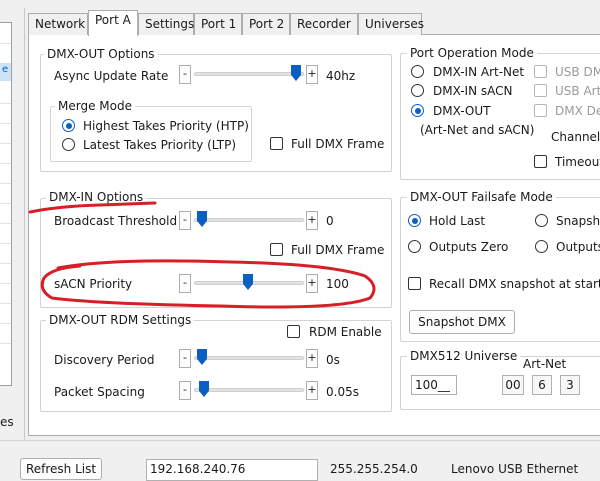 The image size is (600, 481). What do you see at coordinates (312, 74) in the screenshot?
I see `async-update-rate-increment-button: +` at bounding box center [312, 74].